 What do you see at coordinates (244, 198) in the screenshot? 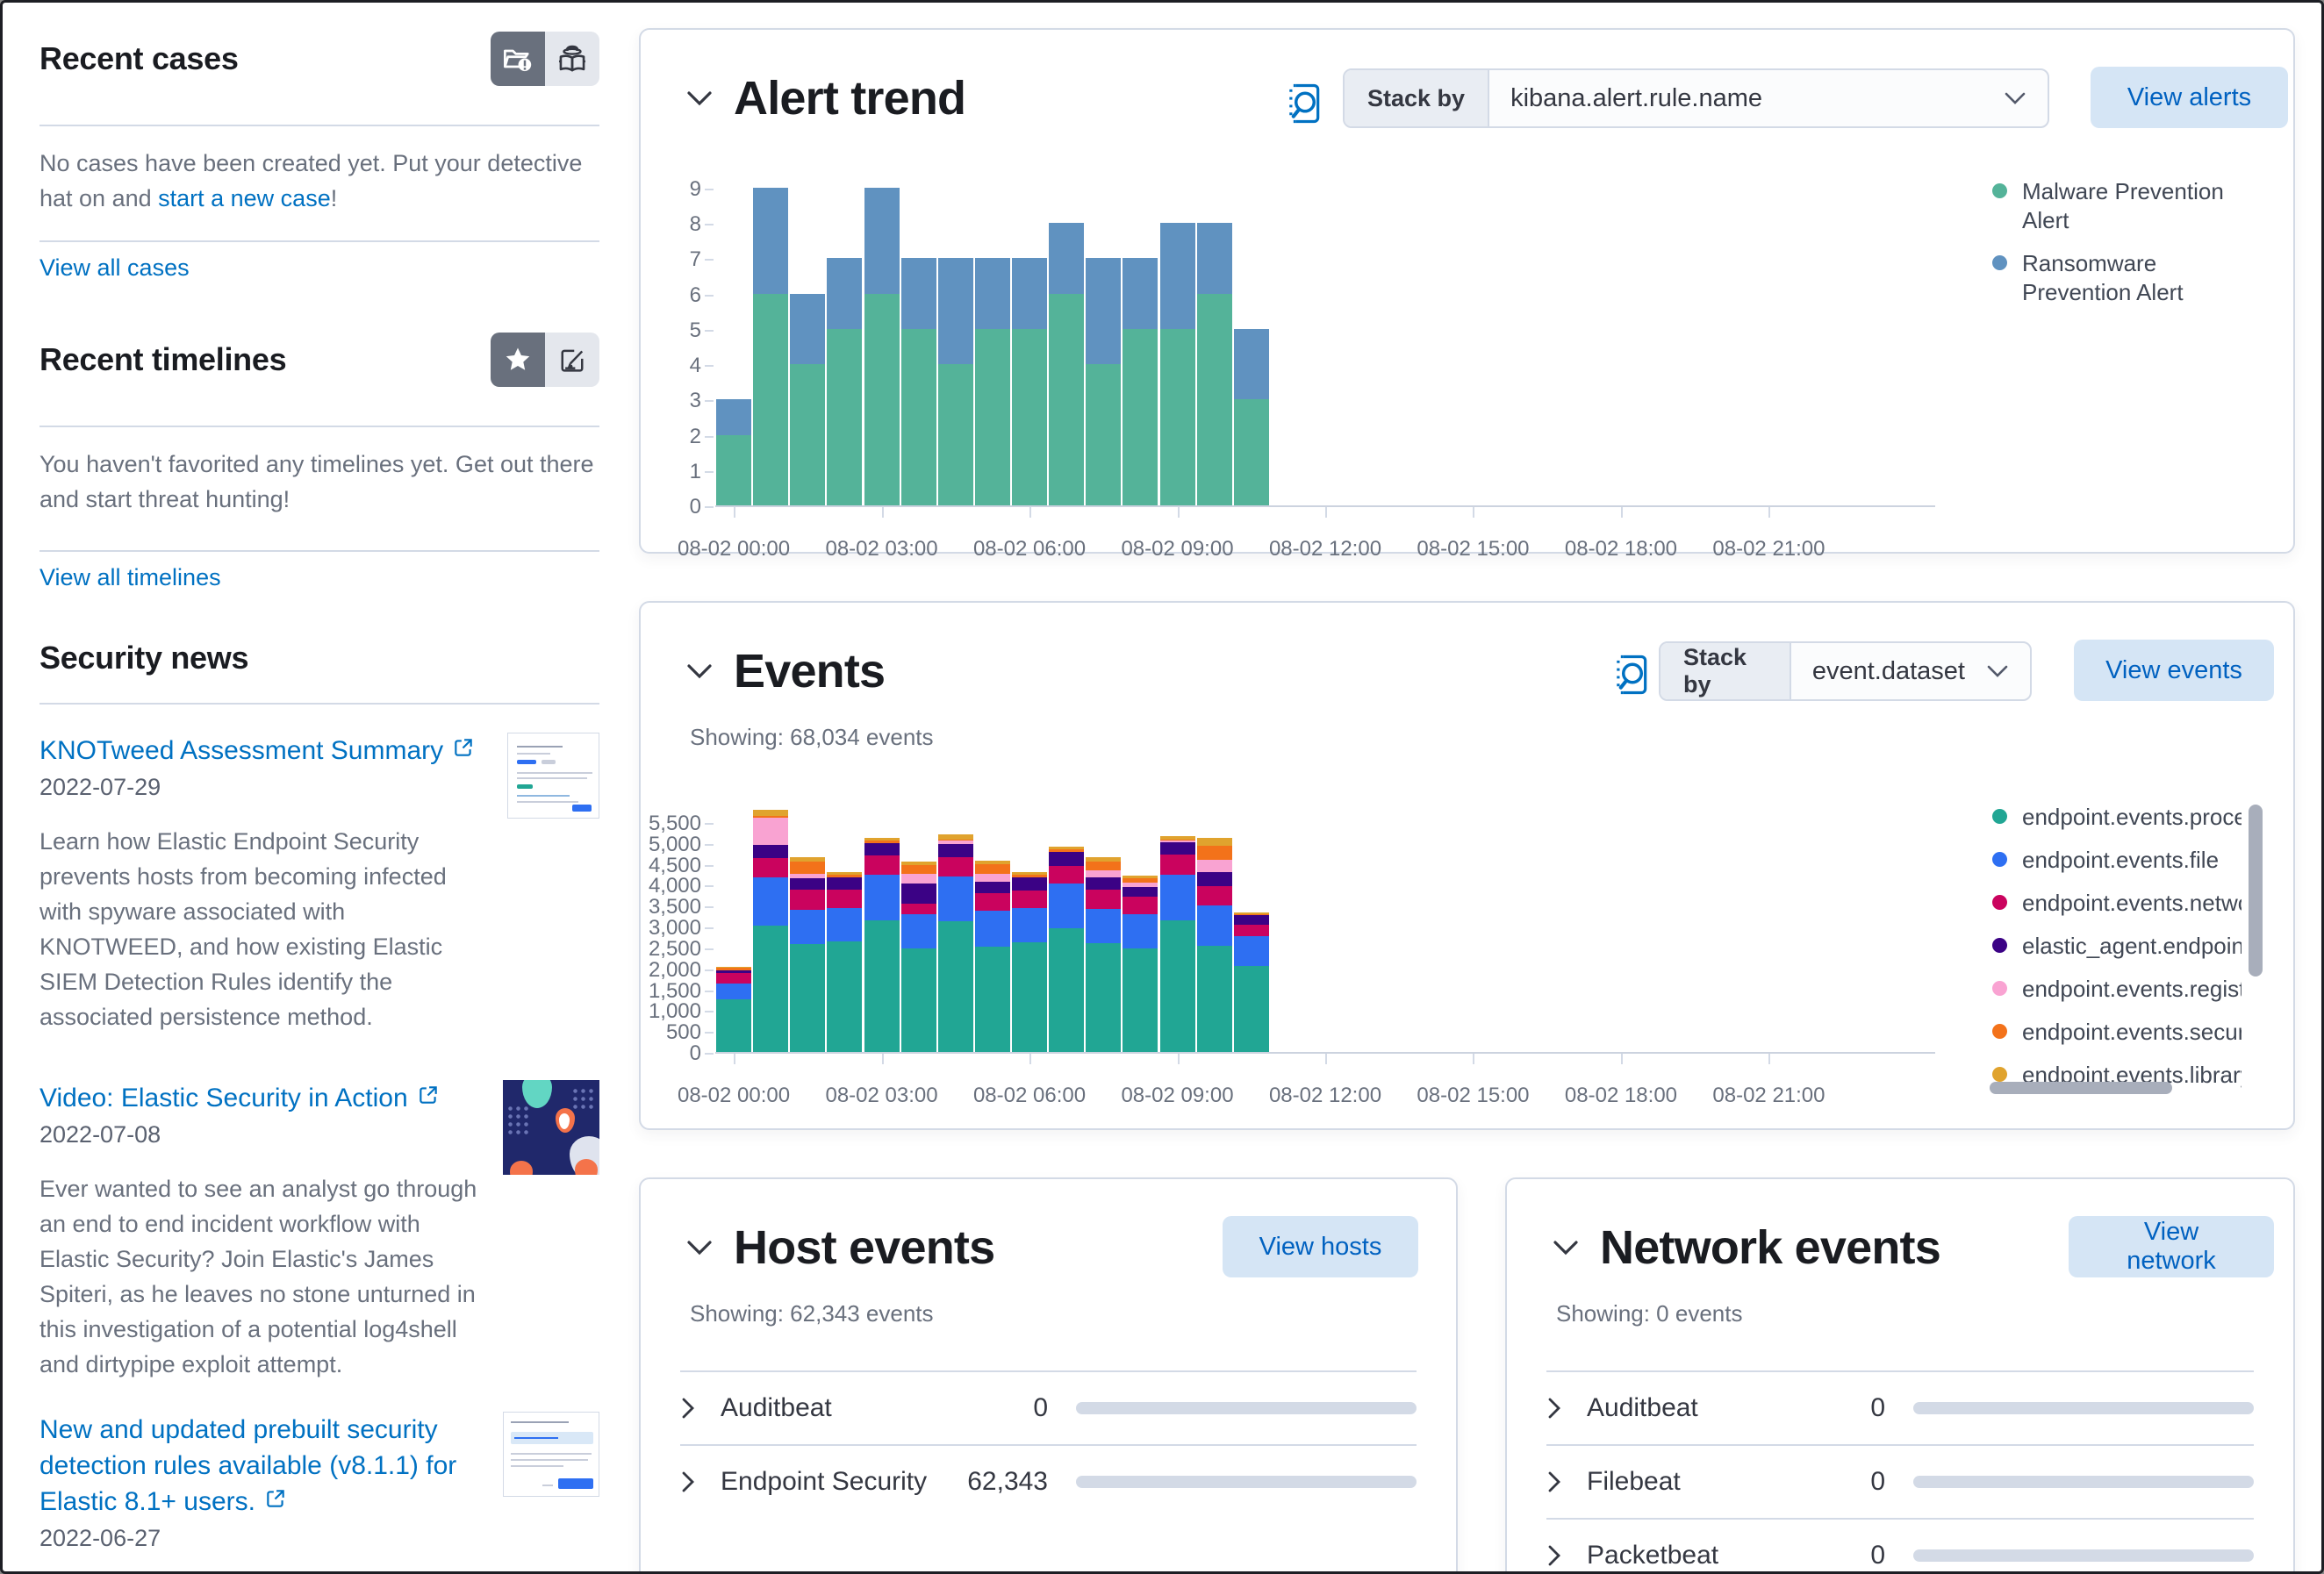
I see `start-new-case-link: start a new case` at bounding box center [244, 198].